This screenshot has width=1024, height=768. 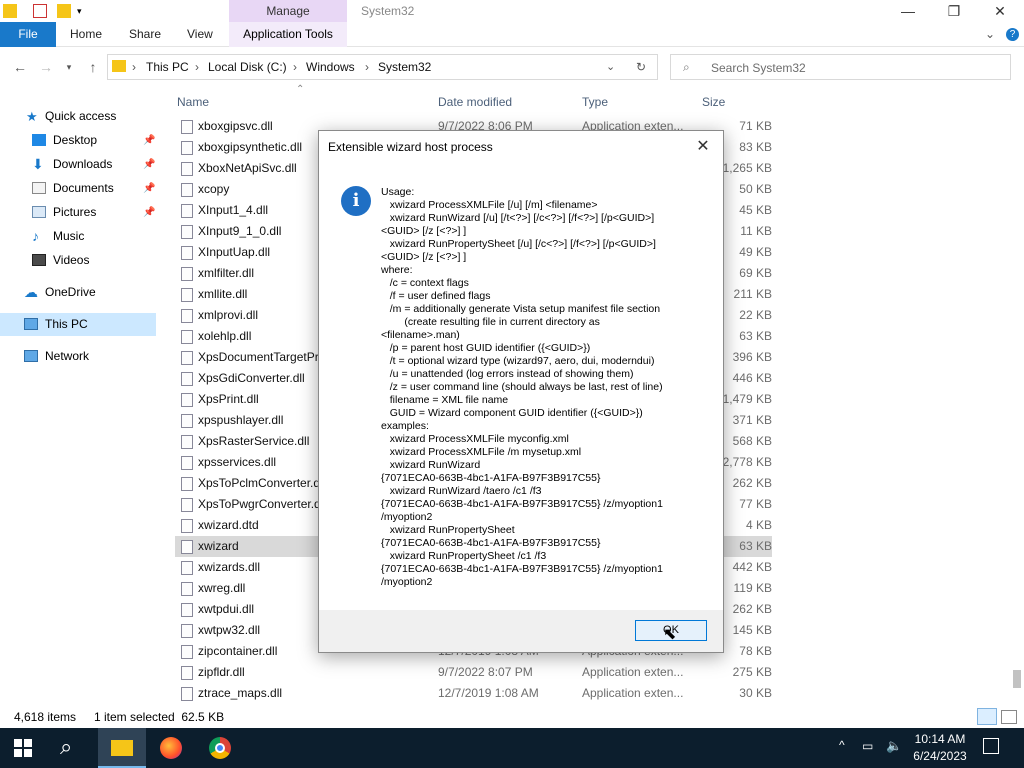 What do you see at coordinates (31, 292) in the screenshot?
I see `cloud-icon: ☁` at bounding box center [31, 292].